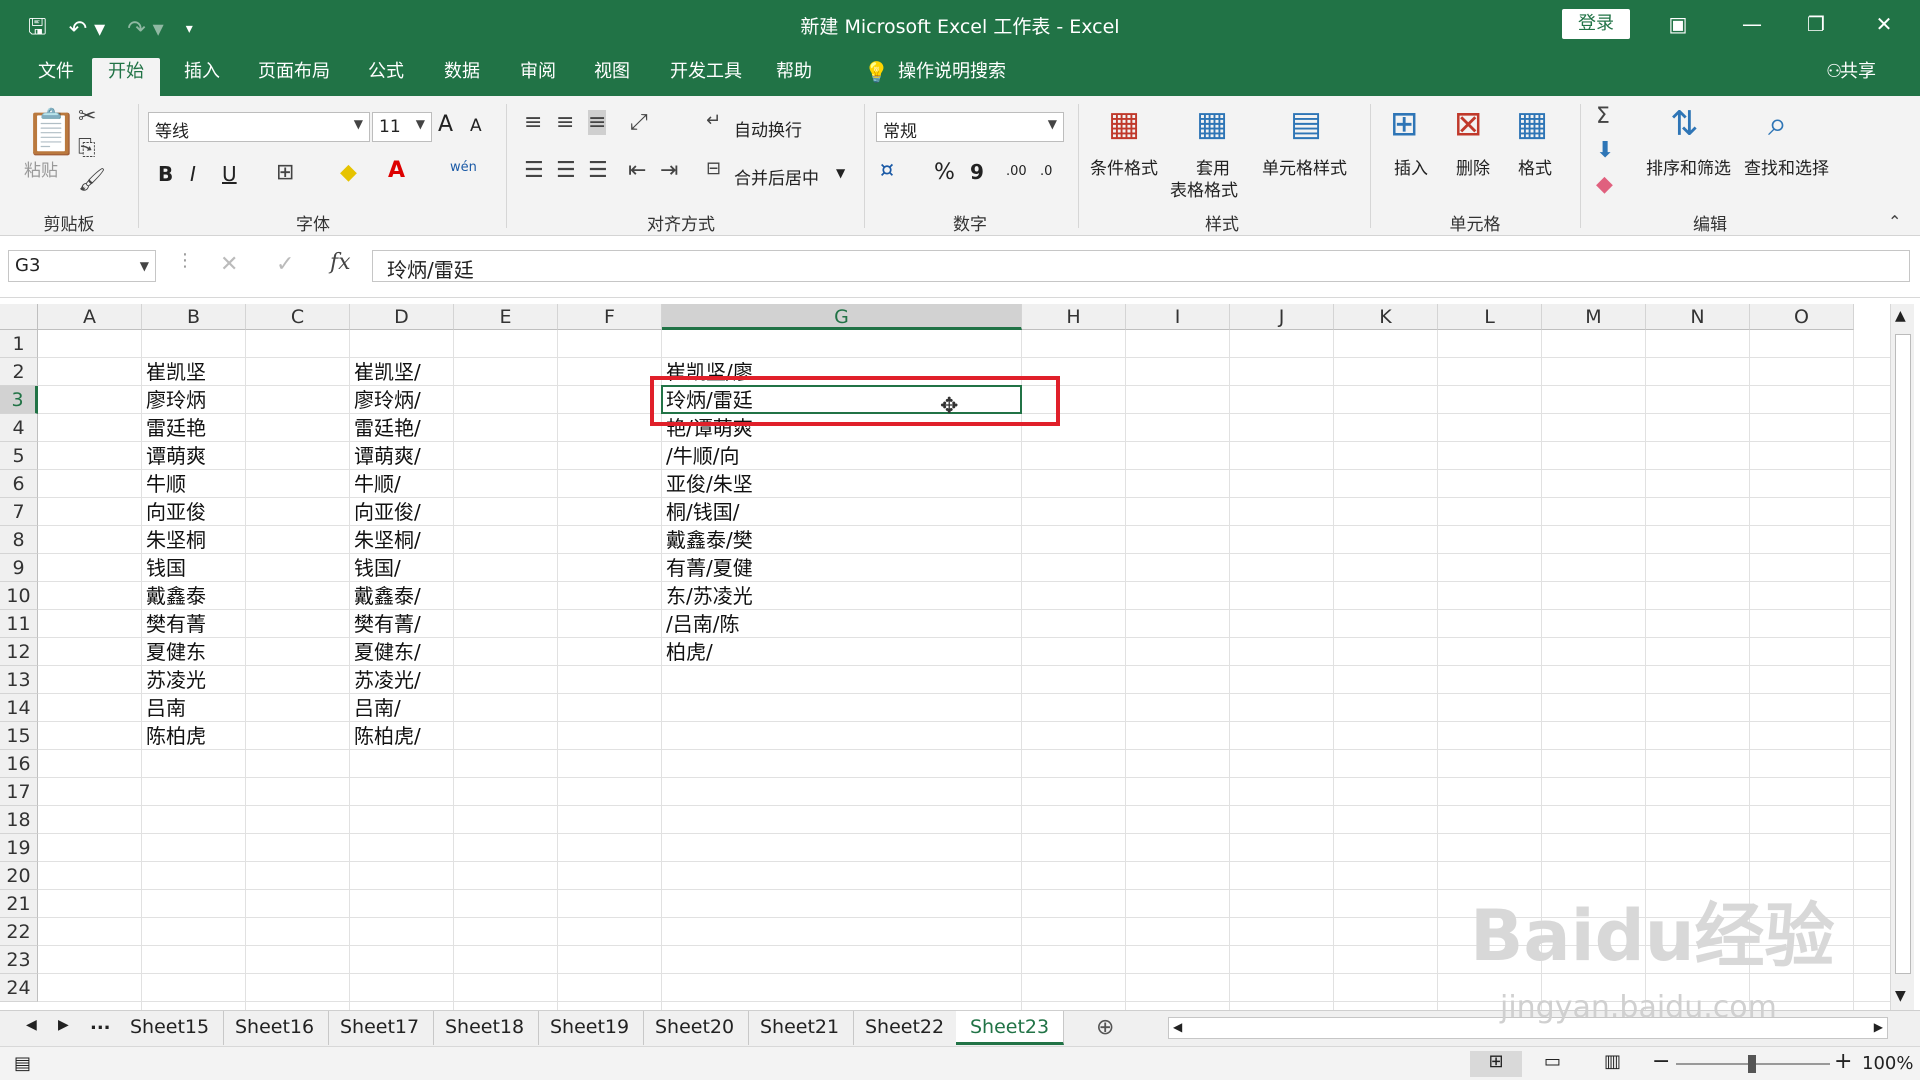 The image size is (1920, 1080). What do you see at coordinates (842, 624) in the screenshot?
I see `cell-g11: /吕南/陈` at bounding box center [842, 624].